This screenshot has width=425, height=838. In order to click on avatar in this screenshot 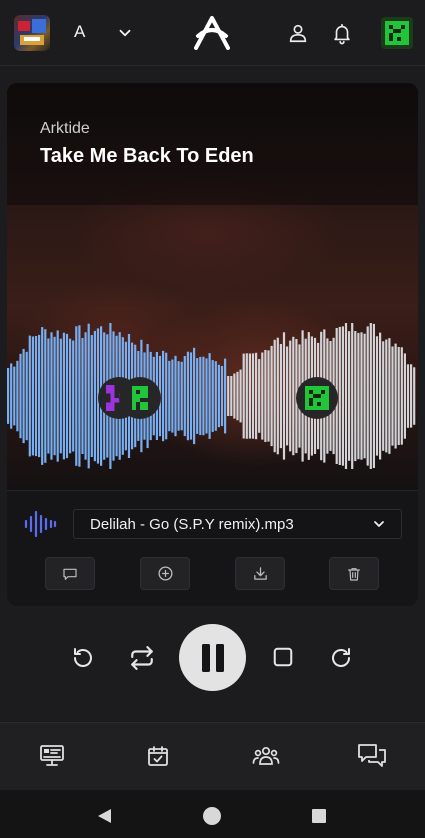, I will do `click(397, 33)`.